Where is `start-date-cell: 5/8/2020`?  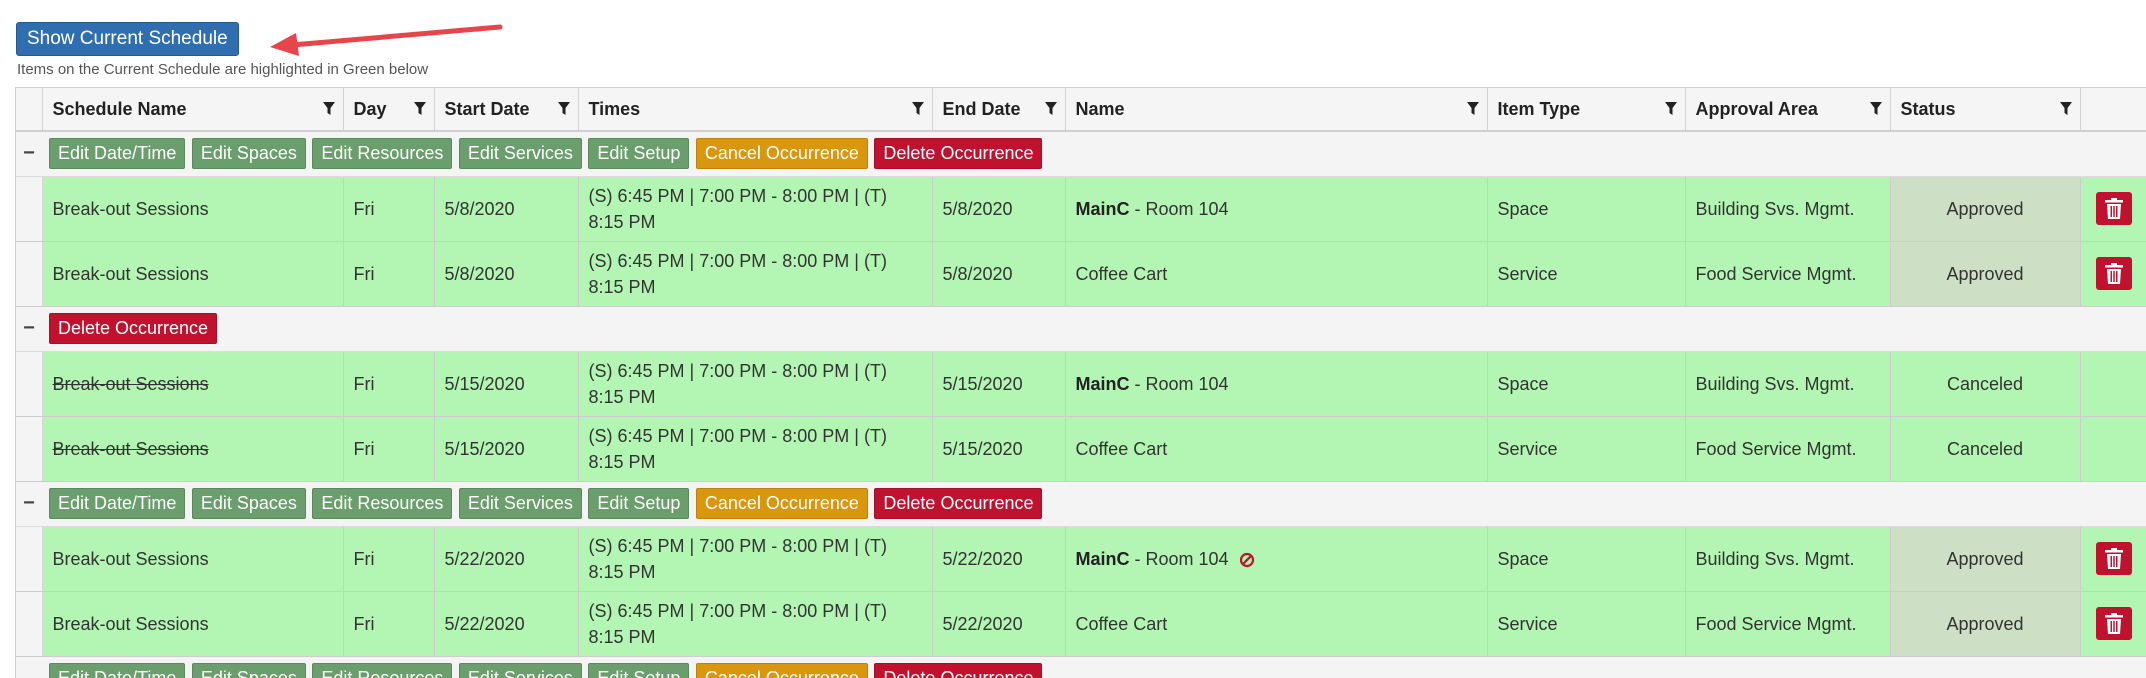 start-date-cell: 5/8/2020 is located at coordinates (506, 274).